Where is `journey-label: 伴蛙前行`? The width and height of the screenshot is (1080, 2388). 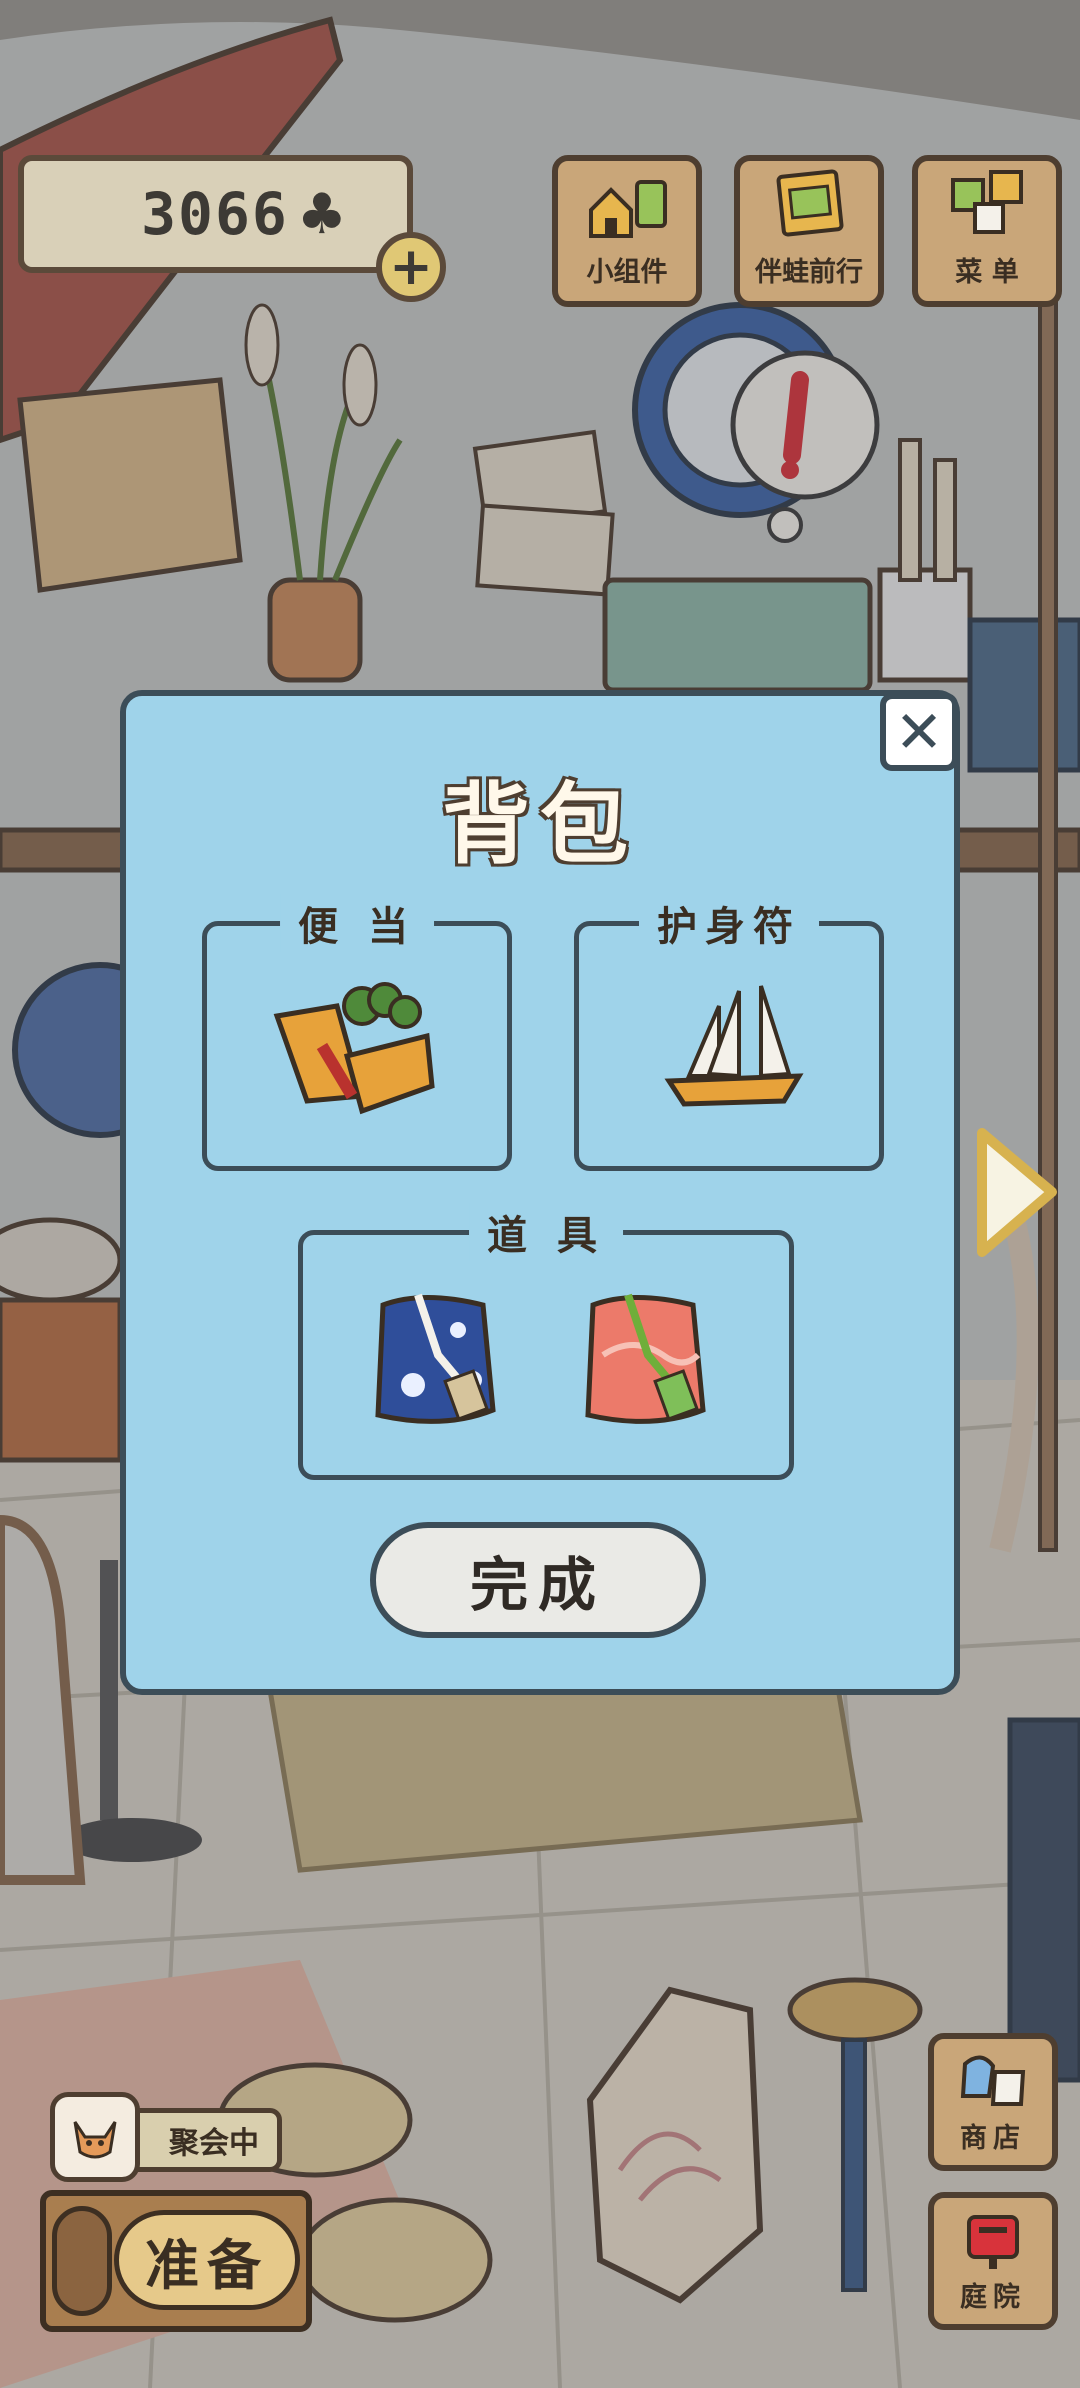 journey-label: 伴蛙前行 is located at coordinates (809, 272).